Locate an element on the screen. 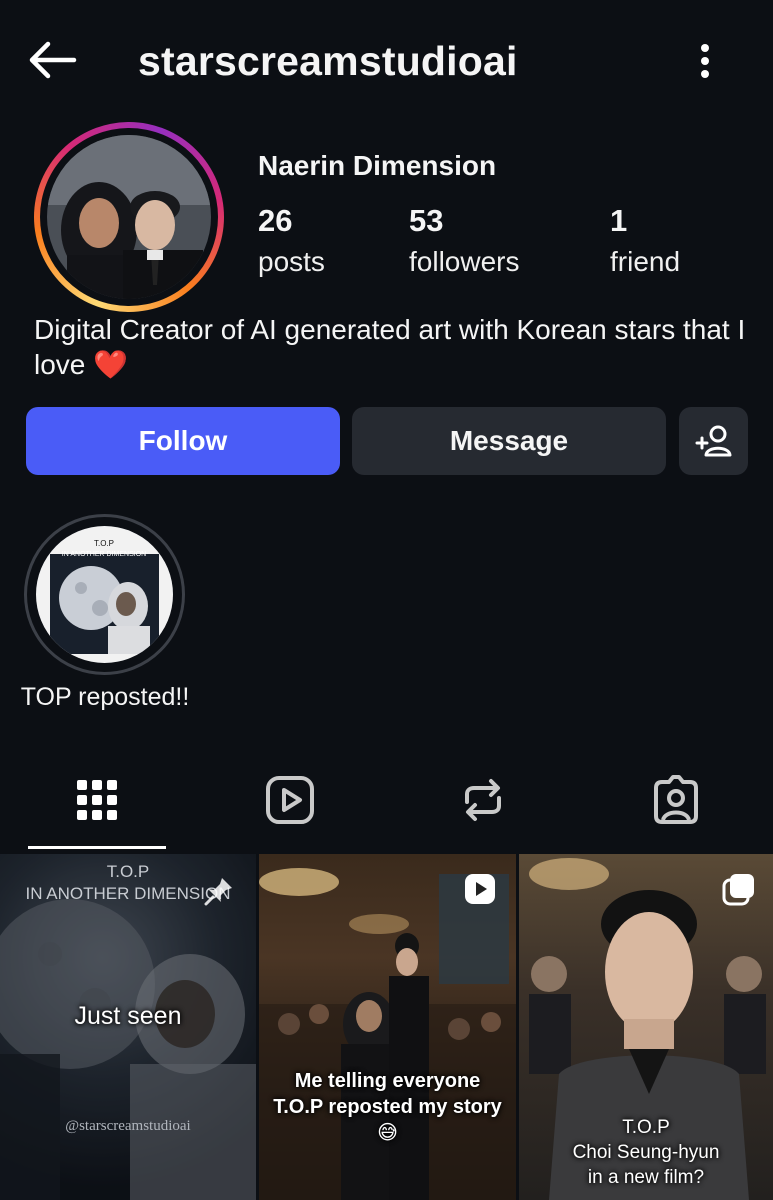 This screenshot has height=1200, width=773. post-watermark: @starscreamstudioai is located at coordinates (128, 1126).